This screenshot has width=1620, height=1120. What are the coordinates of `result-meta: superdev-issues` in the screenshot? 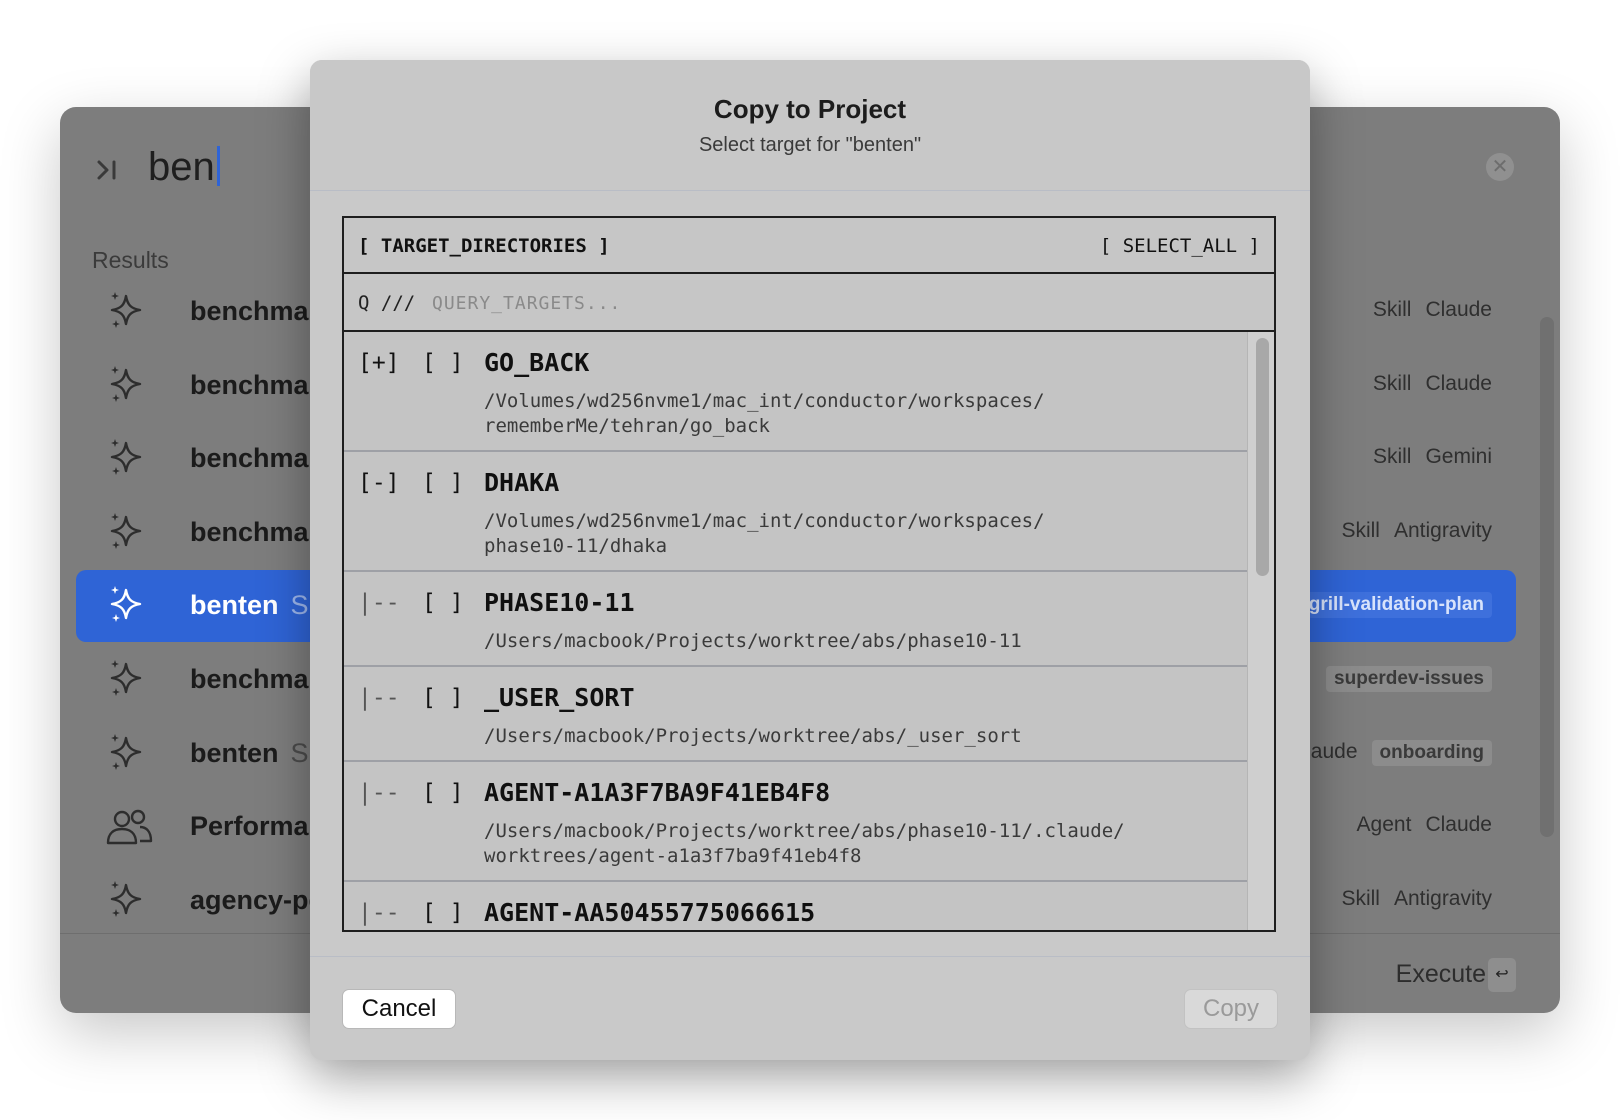 It's located at (1402, 679).